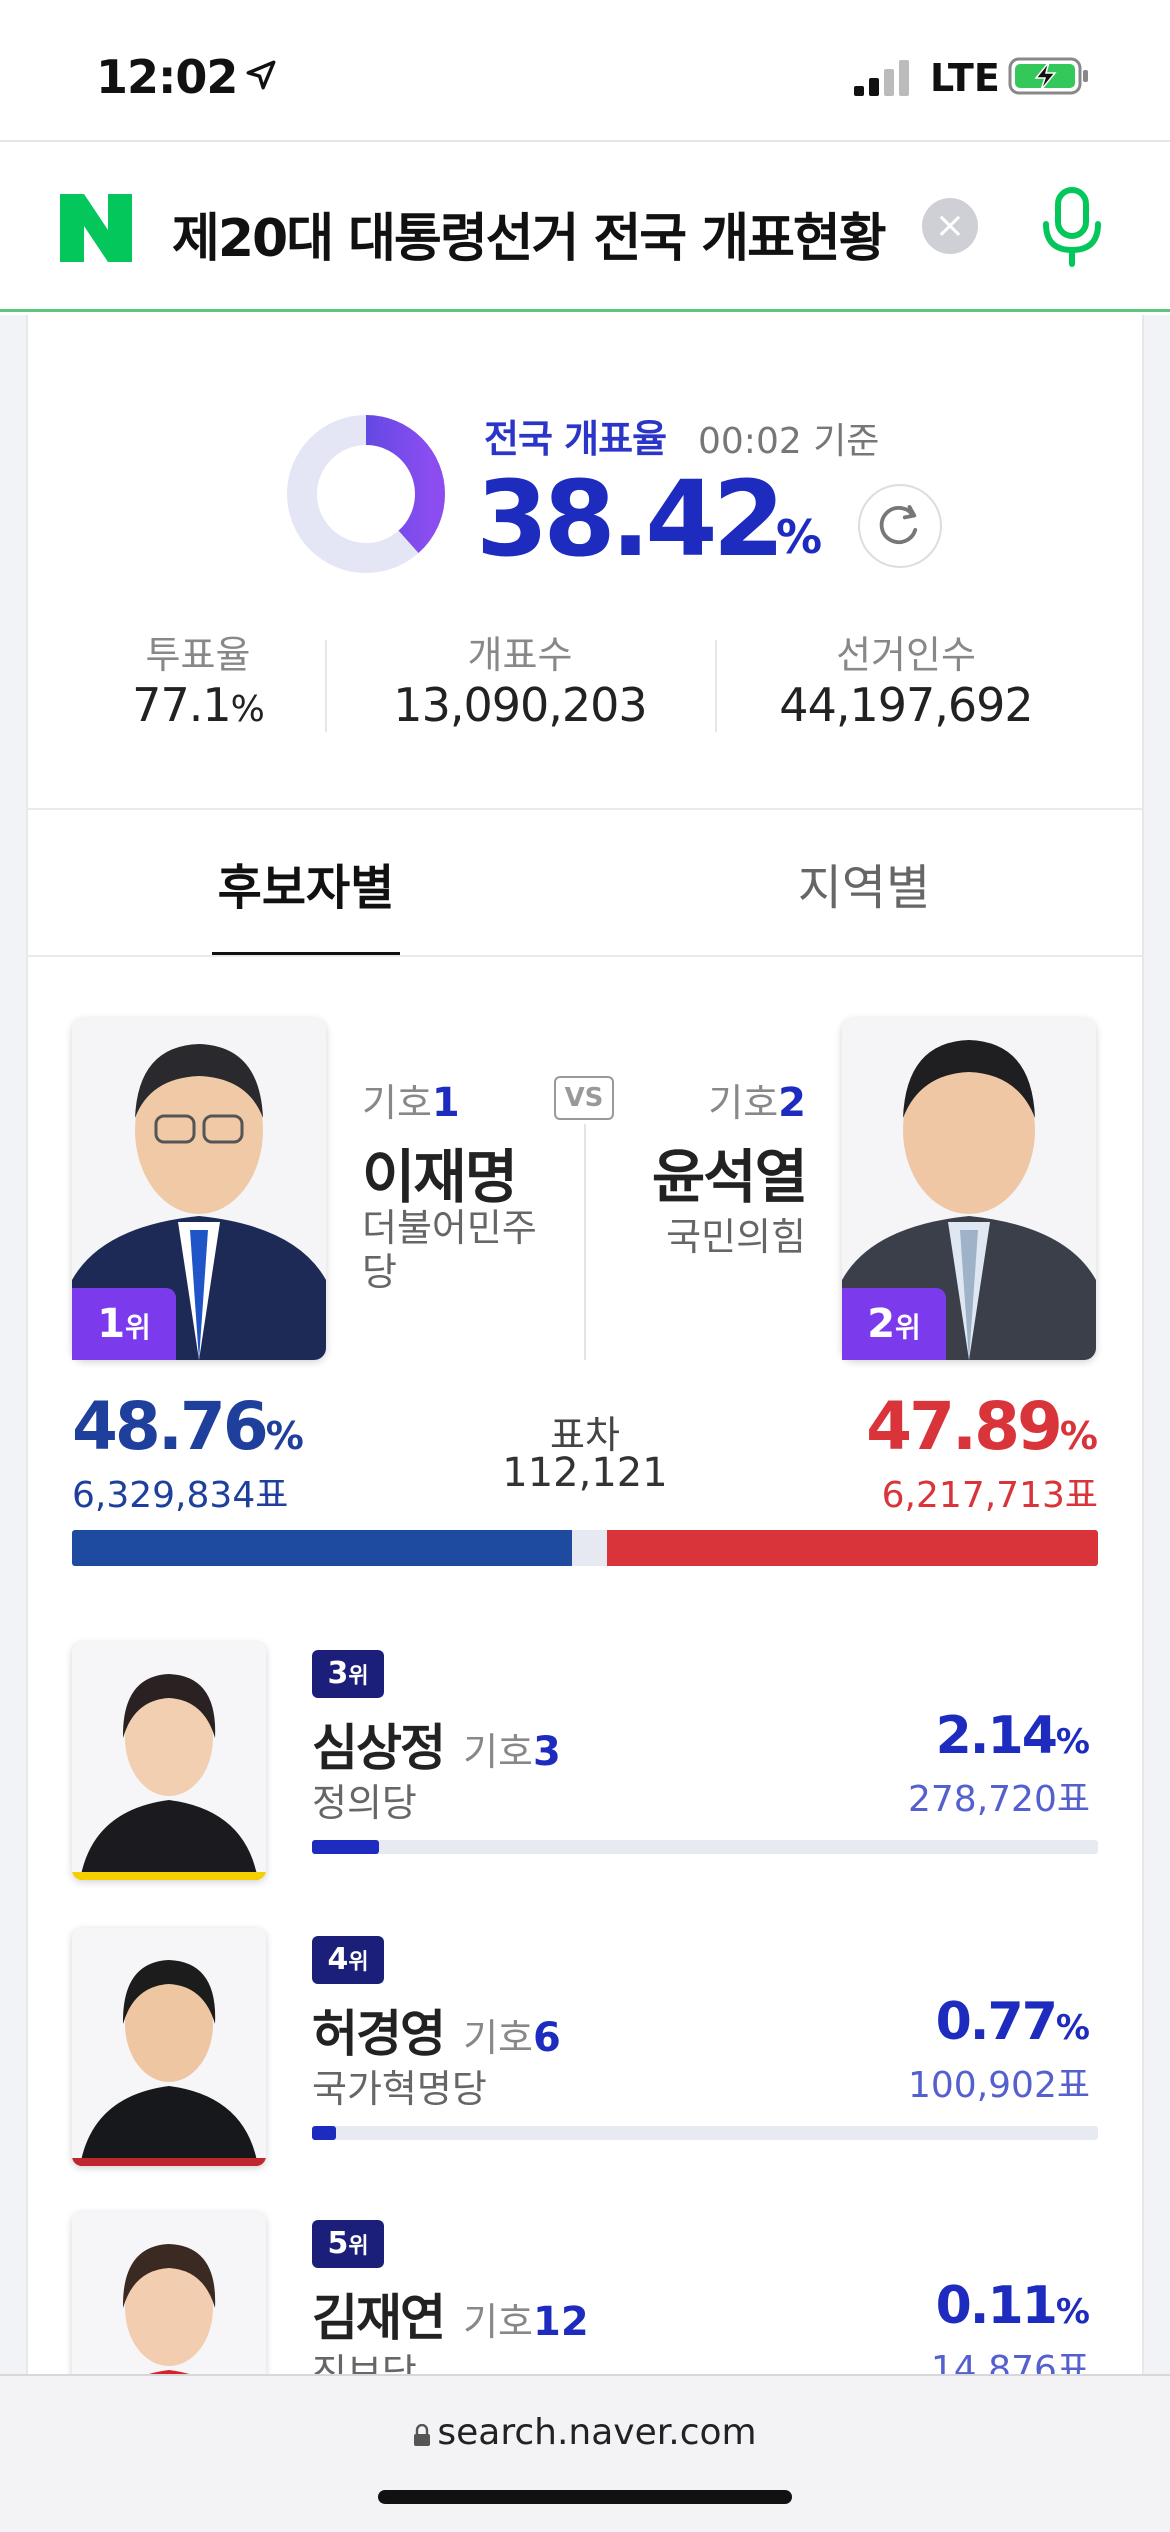  I want to click on electorate-value: 44,197,692, so click(906, 705).